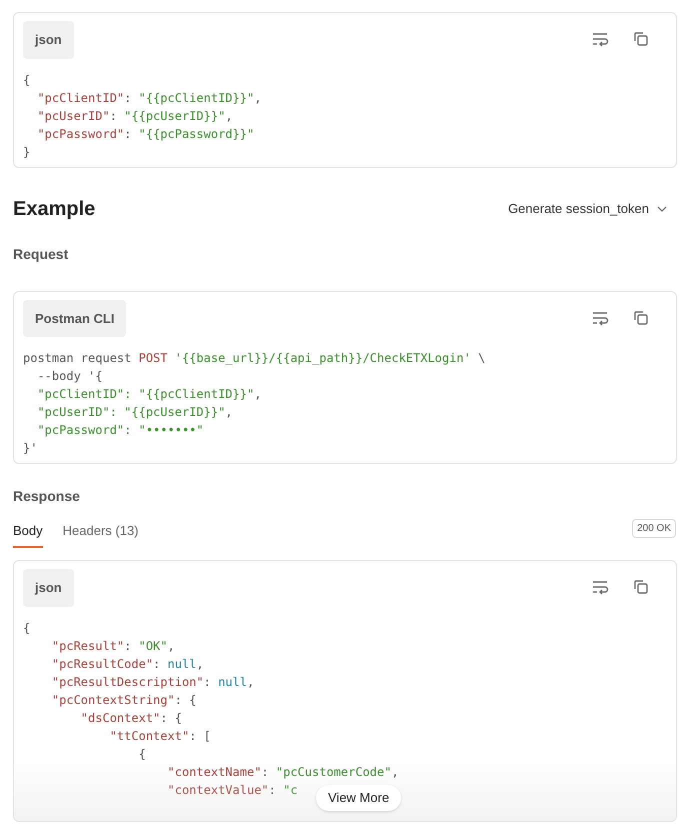 The width and height of the screenshot is (690, 829). Describe the element at coordinates (47, 496) in the screenshot. I see `response-heading: Response` at that location.